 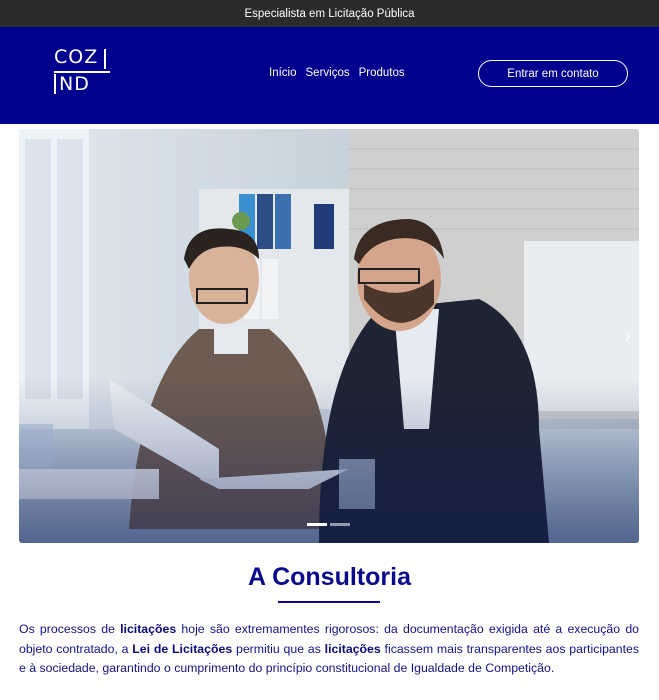 I want to click on nav-link-produtos: Produtos, so click(x=382, y=73).